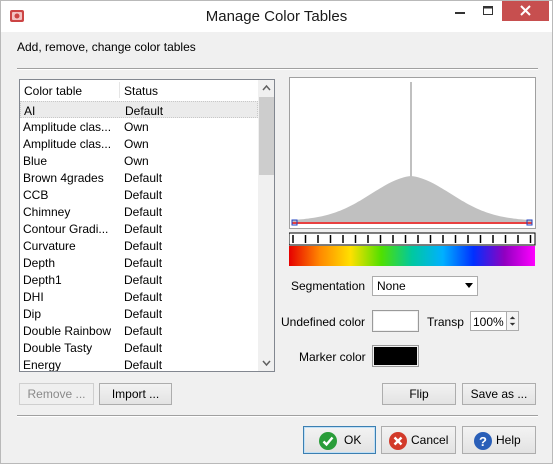  I want to click on list-item: Contour Gradi... Default, so click(139, 228).